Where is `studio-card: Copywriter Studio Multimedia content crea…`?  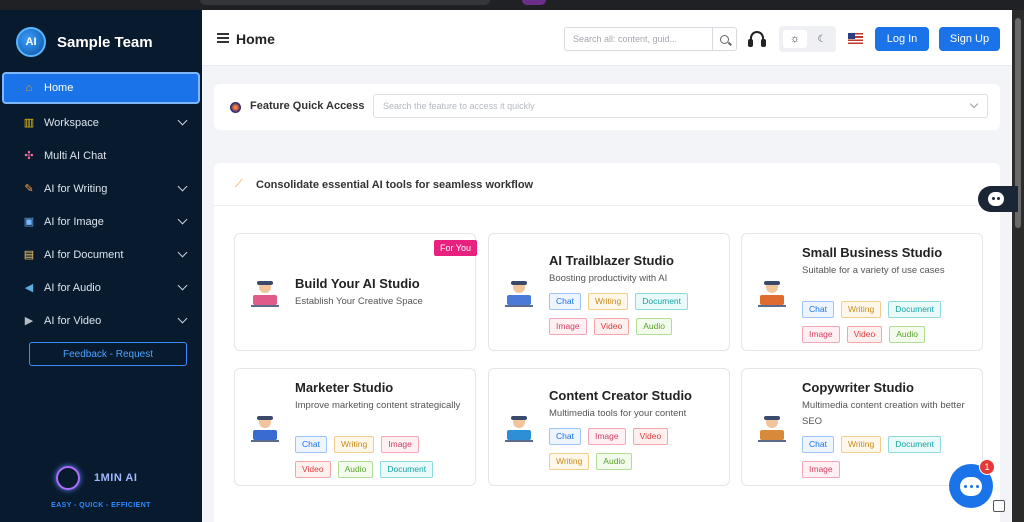
studio-card: Copywriter Studio Multimedia content crea… is located at coordinates (862, 427).